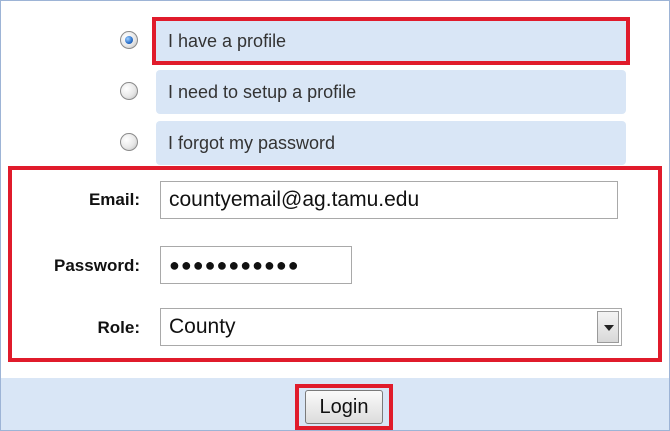 This screenshot has width=670, height=431. Describe the element at coordinates (202, 326) in the screenshot. I see `role-value: County` at that location.